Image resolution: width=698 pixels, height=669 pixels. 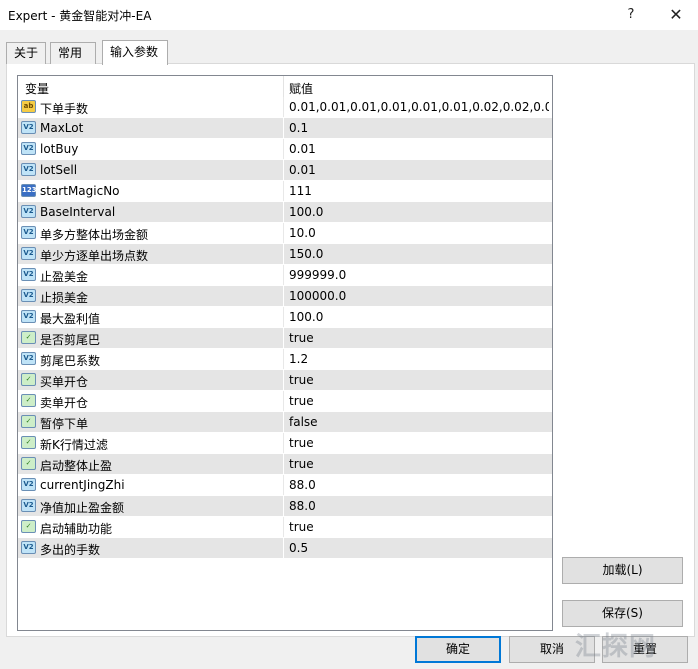 What do you see at coordinates (37, 88) in the screenshot?
I see `column-header-variable: 变量` at bounding box center [37, 88].